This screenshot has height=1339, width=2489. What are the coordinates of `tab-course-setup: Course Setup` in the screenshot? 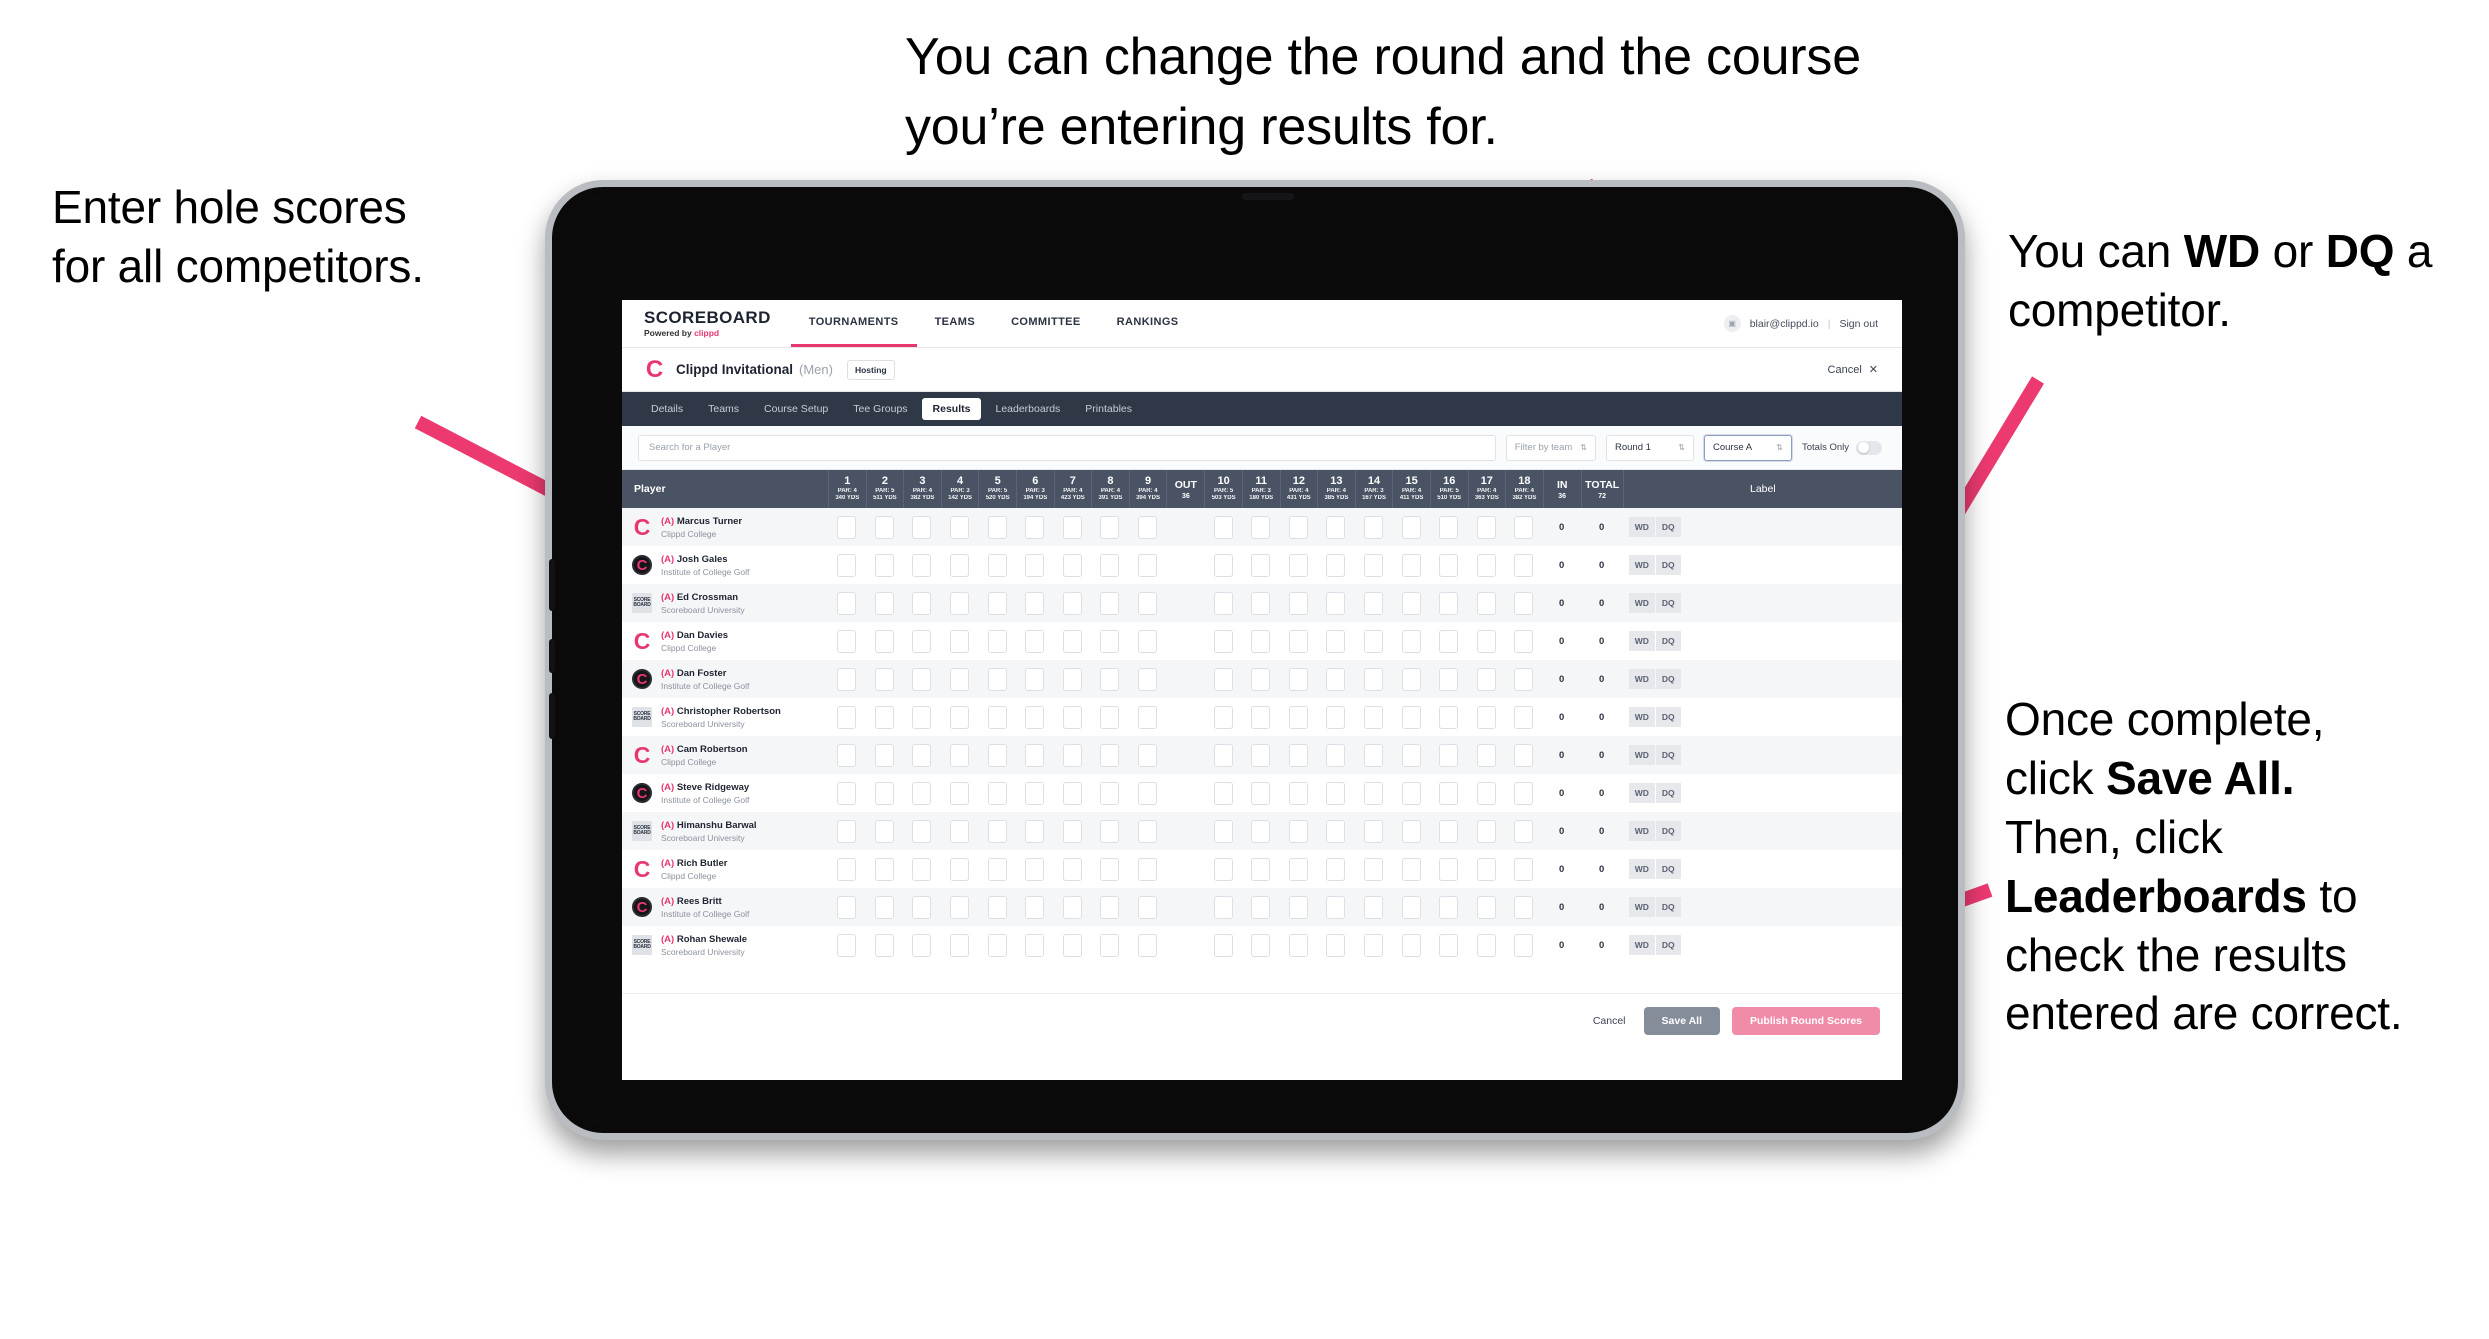 It's located at (796, 409).